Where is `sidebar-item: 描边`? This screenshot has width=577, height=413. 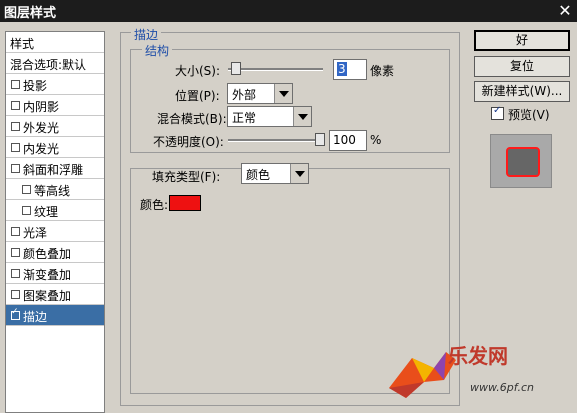
sidebar-item: 描边 is located at coordinates (55, 315).